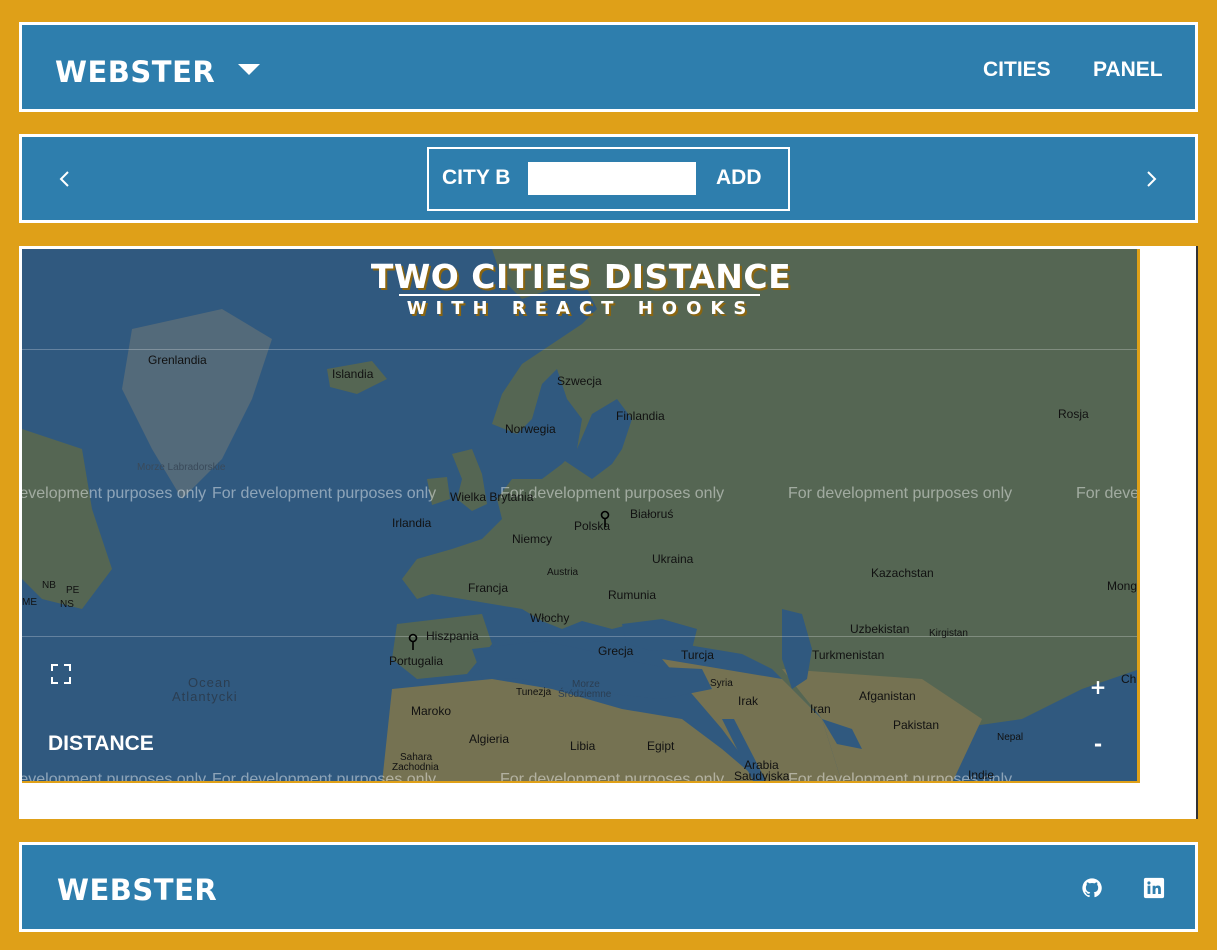 The image size is (1217, 950). Describe the element at coordinates (608, 887) in the screenshot. I see `footer: WEBSTER` at that location.